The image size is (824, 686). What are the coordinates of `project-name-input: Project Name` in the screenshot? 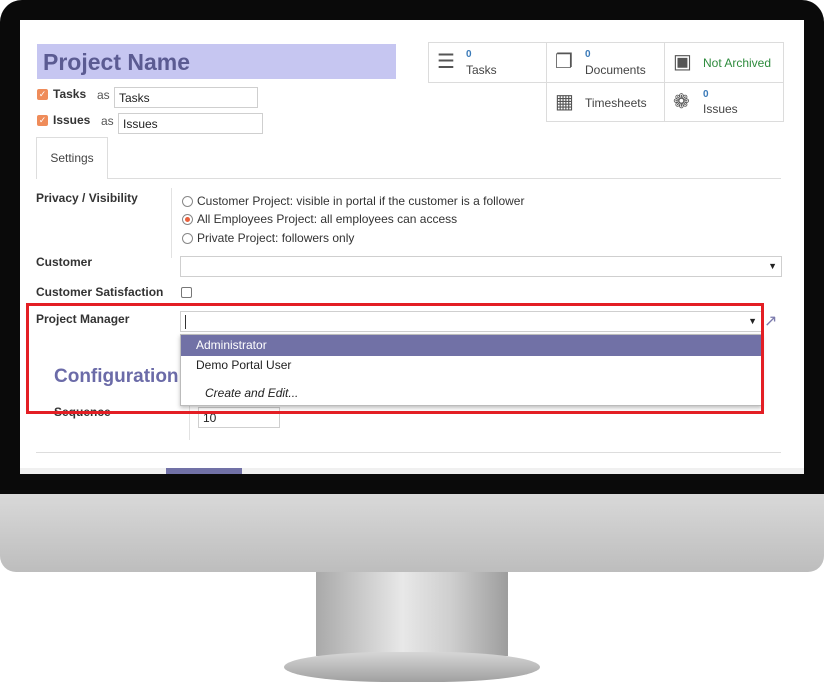 It's located at (216, 61).